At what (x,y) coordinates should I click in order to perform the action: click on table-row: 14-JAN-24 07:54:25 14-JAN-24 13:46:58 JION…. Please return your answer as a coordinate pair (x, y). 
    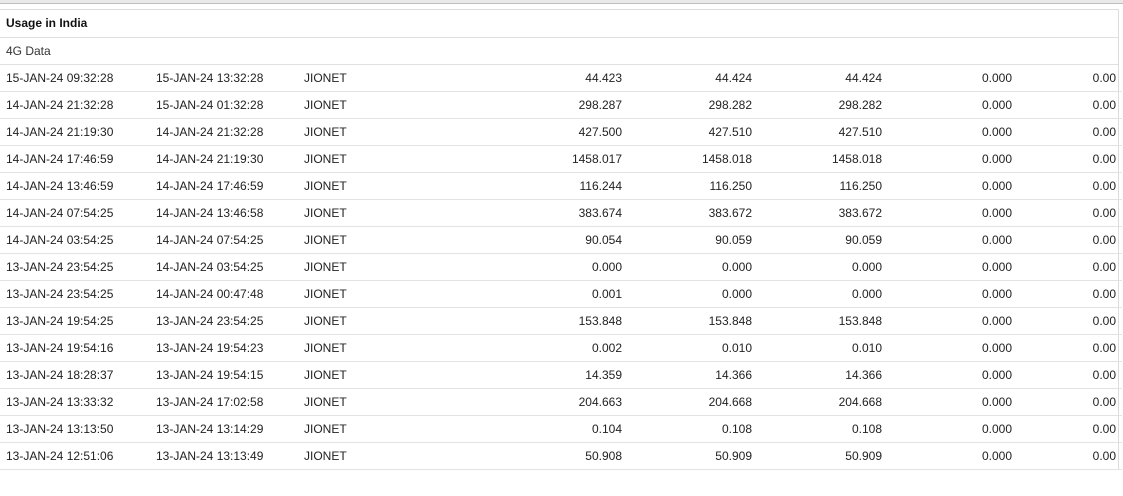
    Looking at the image, I should click on (561, 213).